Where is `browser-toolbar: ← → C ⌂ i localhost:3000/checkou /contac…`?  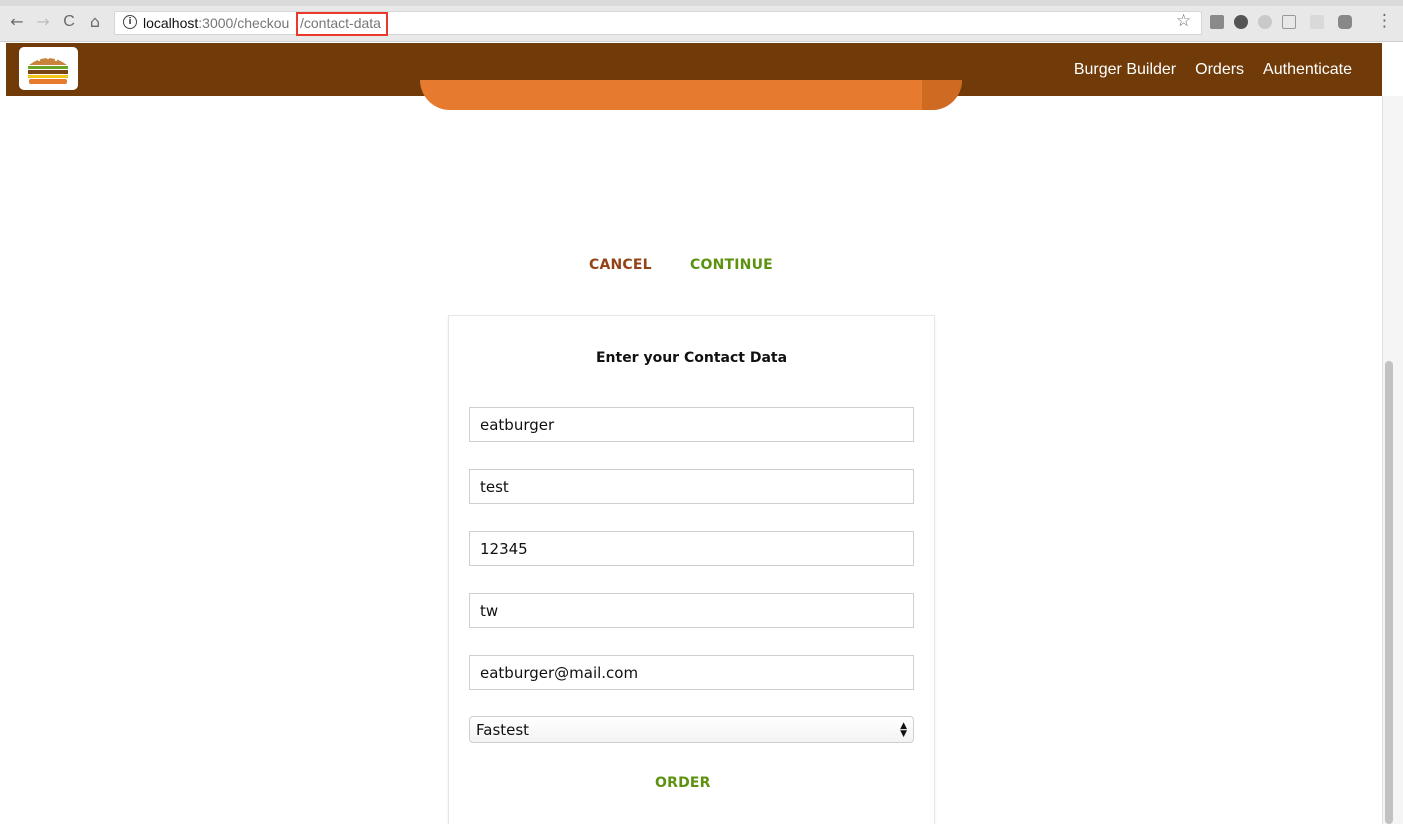 browser-toolbar: ← → C ⌂ i localhost:3000/checkou /contac… is located at coordinates (701, 21).